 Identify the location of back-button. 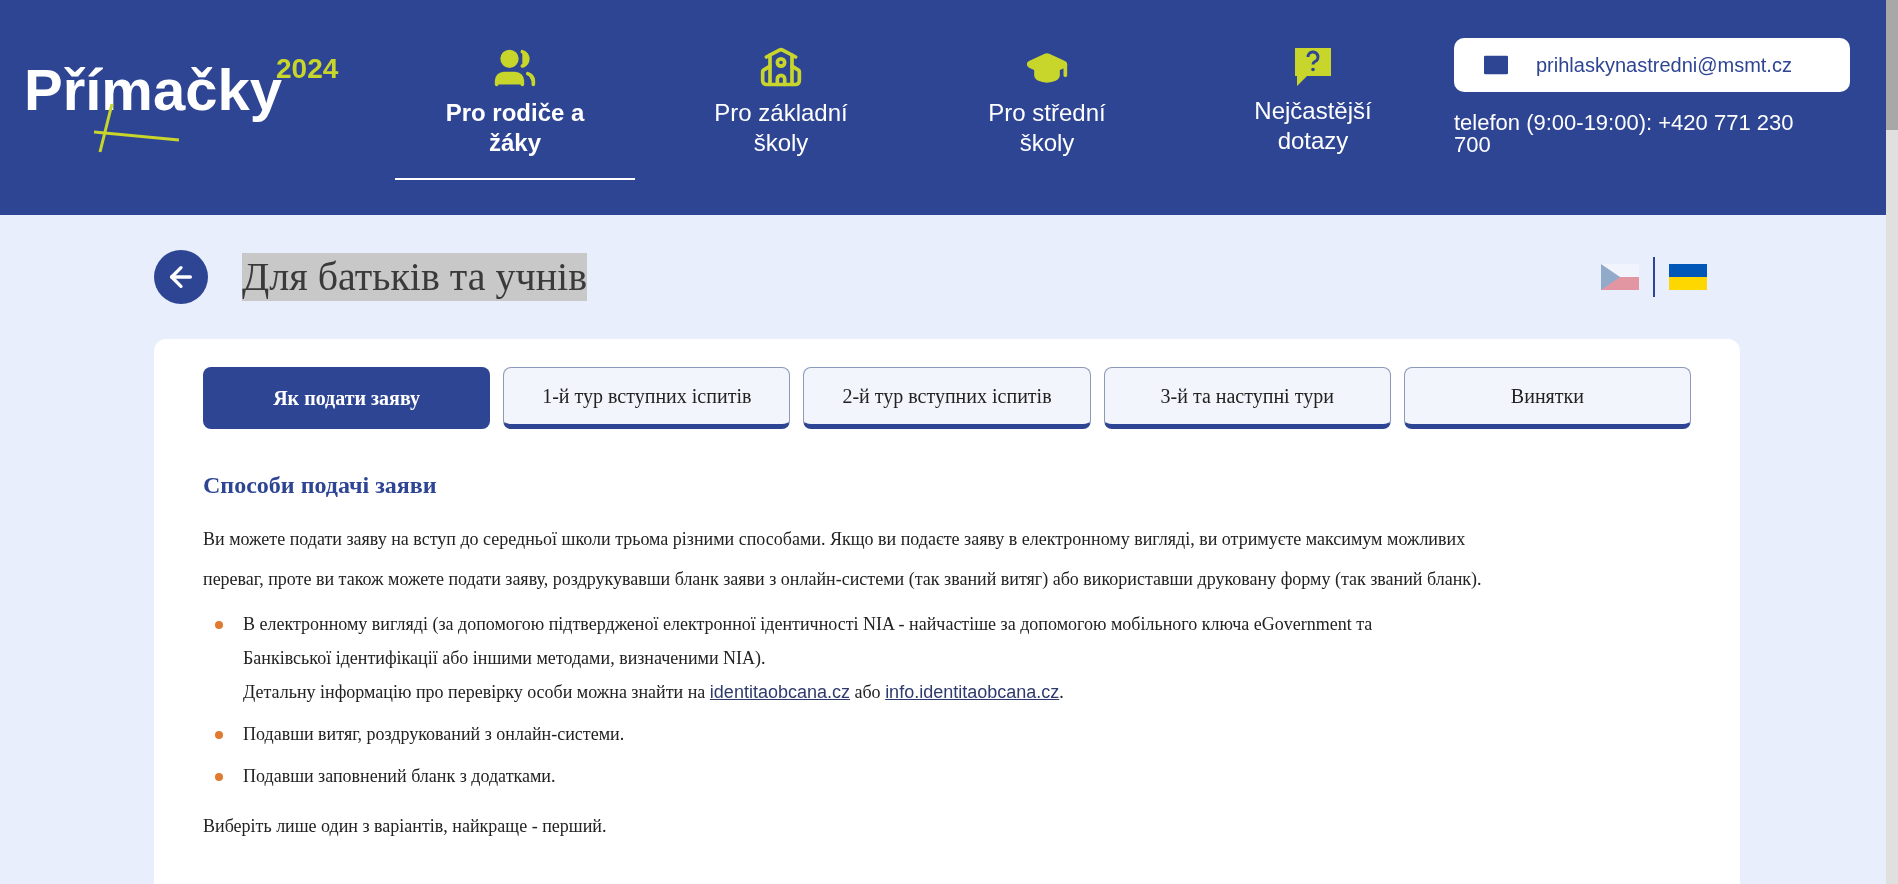
(181, 277).